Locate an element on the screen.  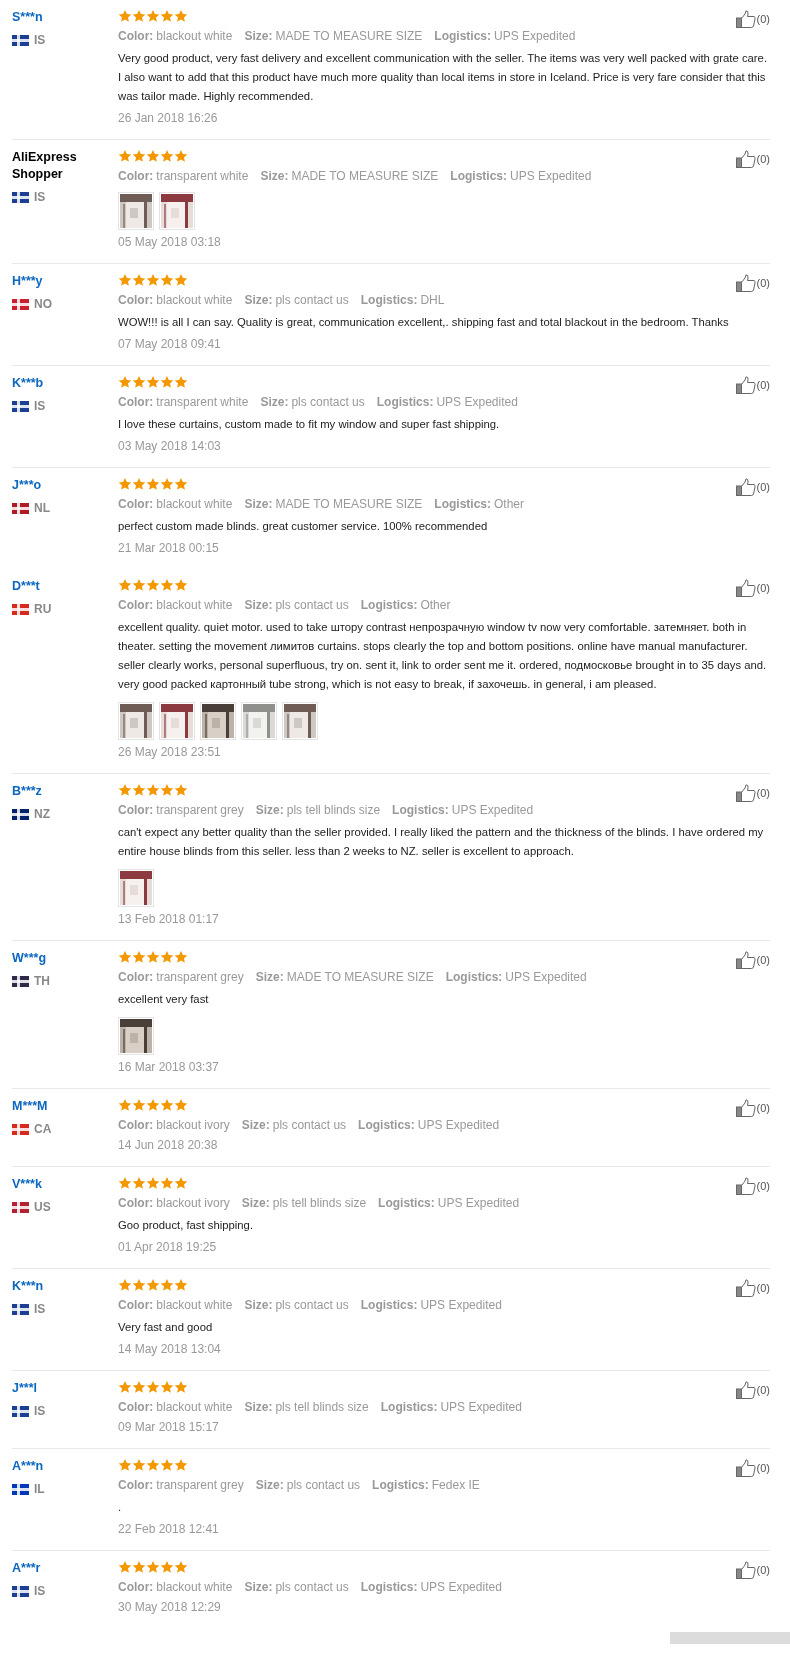
attribute-value: pls tell blinds size is located at coordinates (333, 810).